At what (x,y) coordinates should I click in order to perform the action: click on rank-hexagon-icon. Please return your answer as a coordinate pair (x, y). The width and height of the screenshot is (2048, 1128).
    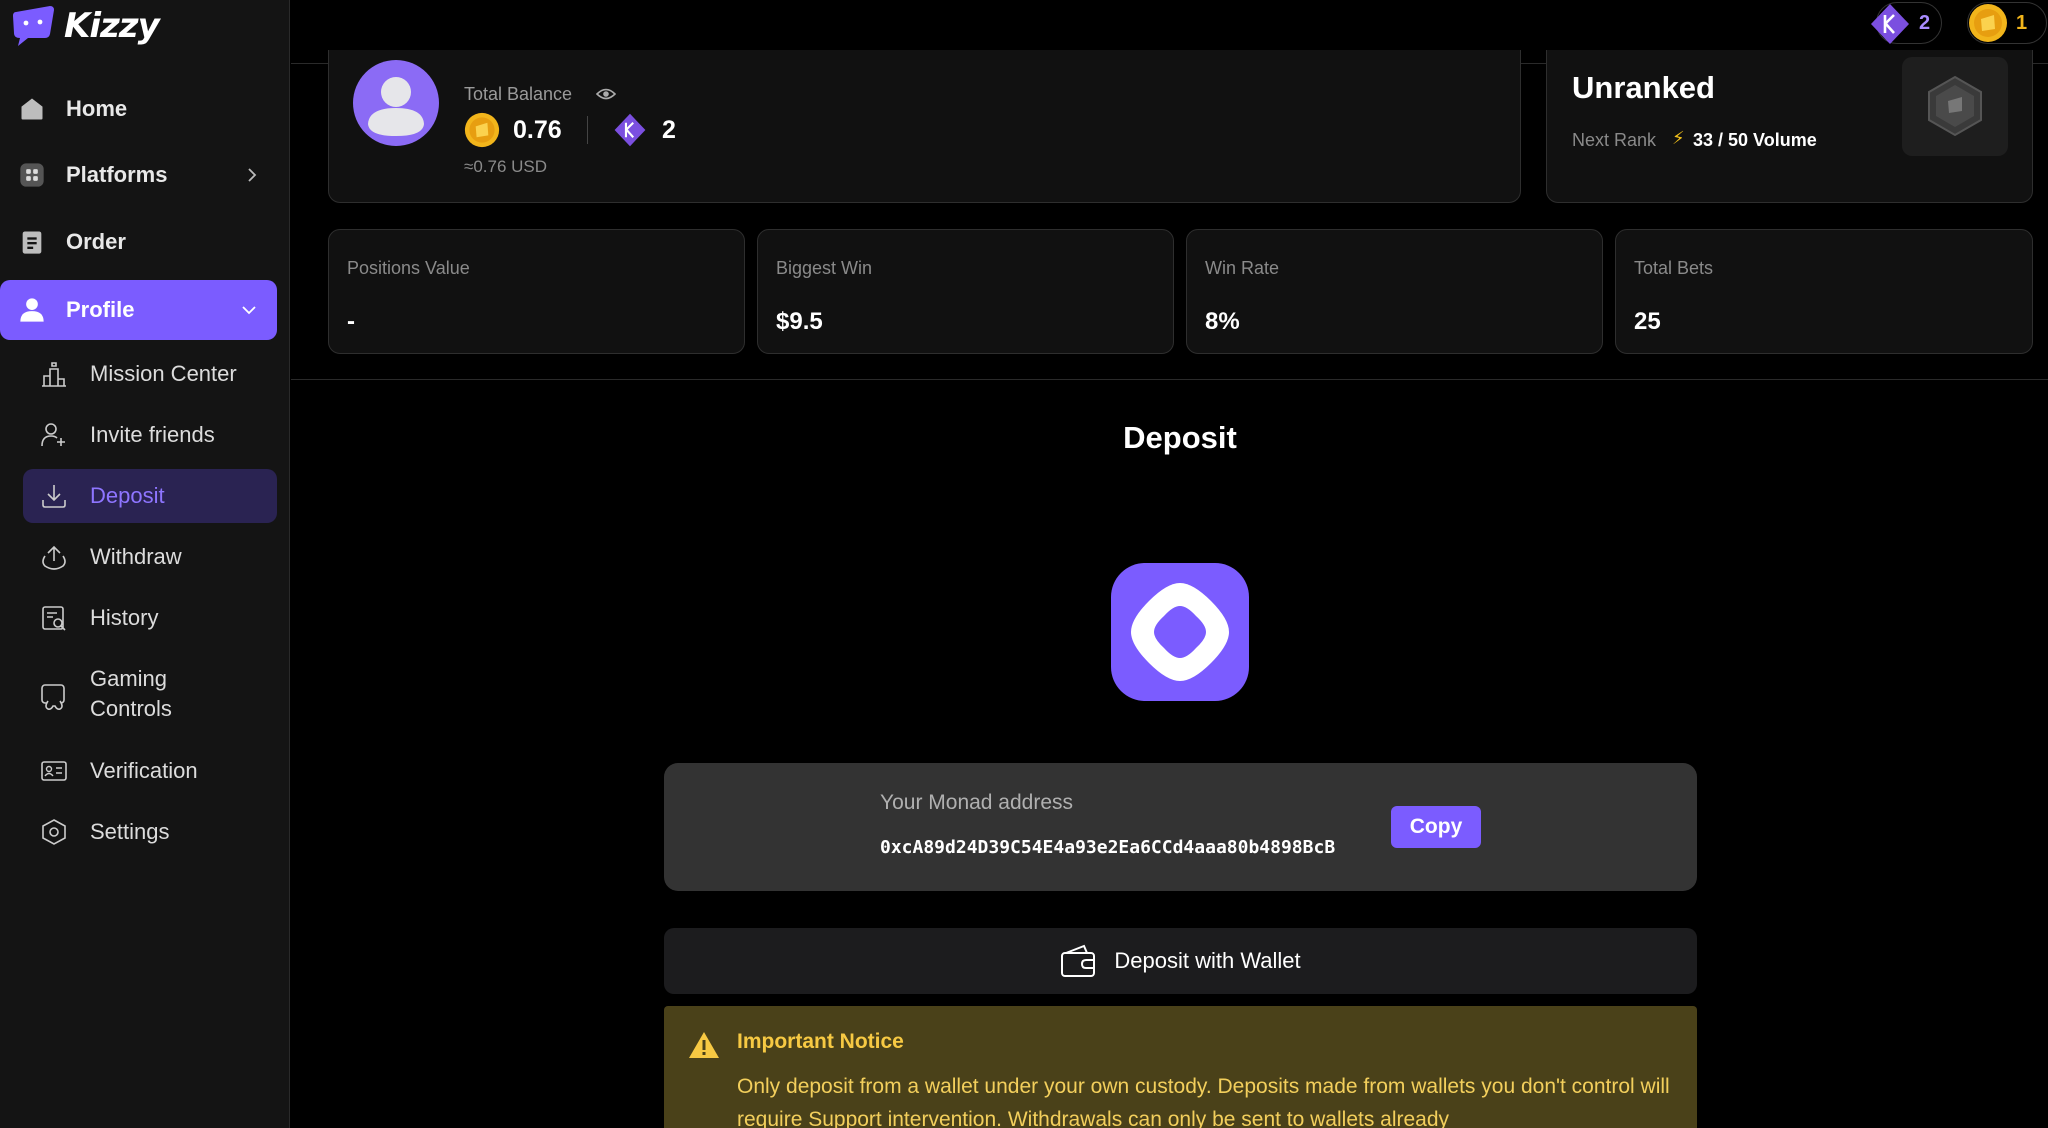
    Looking at the image, I should click on (1955, 106).